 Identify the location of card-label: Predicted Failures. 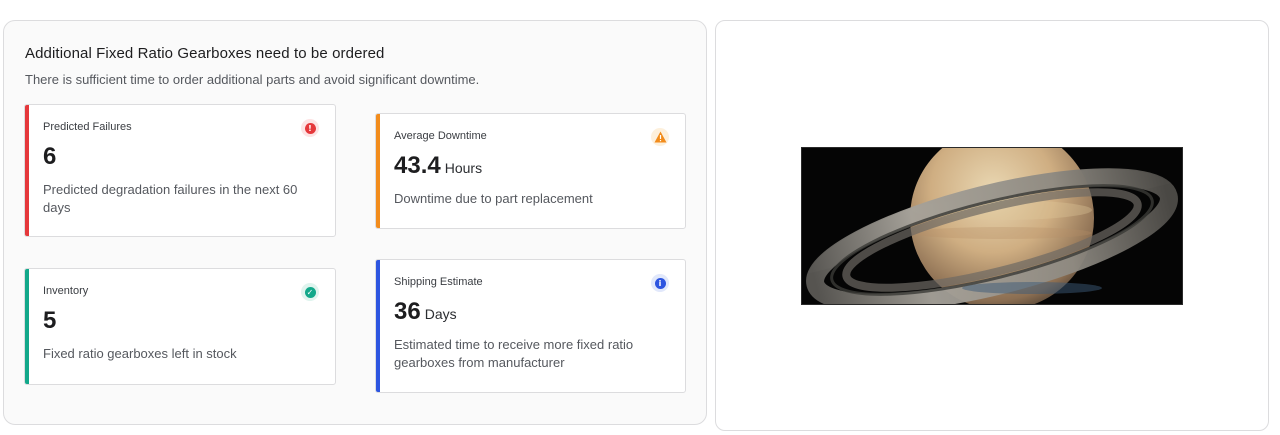
(87, 127).